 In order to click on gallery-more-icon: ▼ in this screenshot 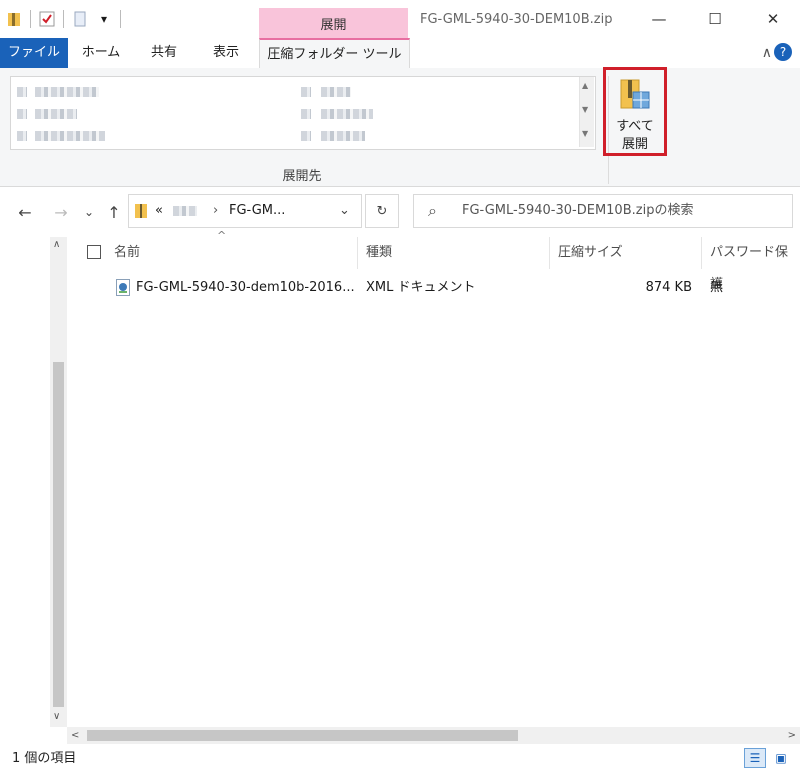, I will do `click(585, 133)`.